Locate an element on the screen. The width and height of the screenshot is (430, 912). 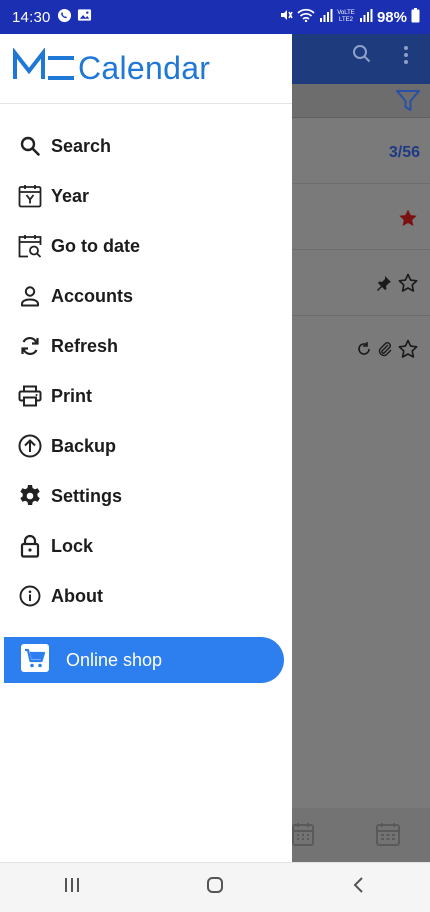
menu-item-about: About is located at coordinates (146, 596).